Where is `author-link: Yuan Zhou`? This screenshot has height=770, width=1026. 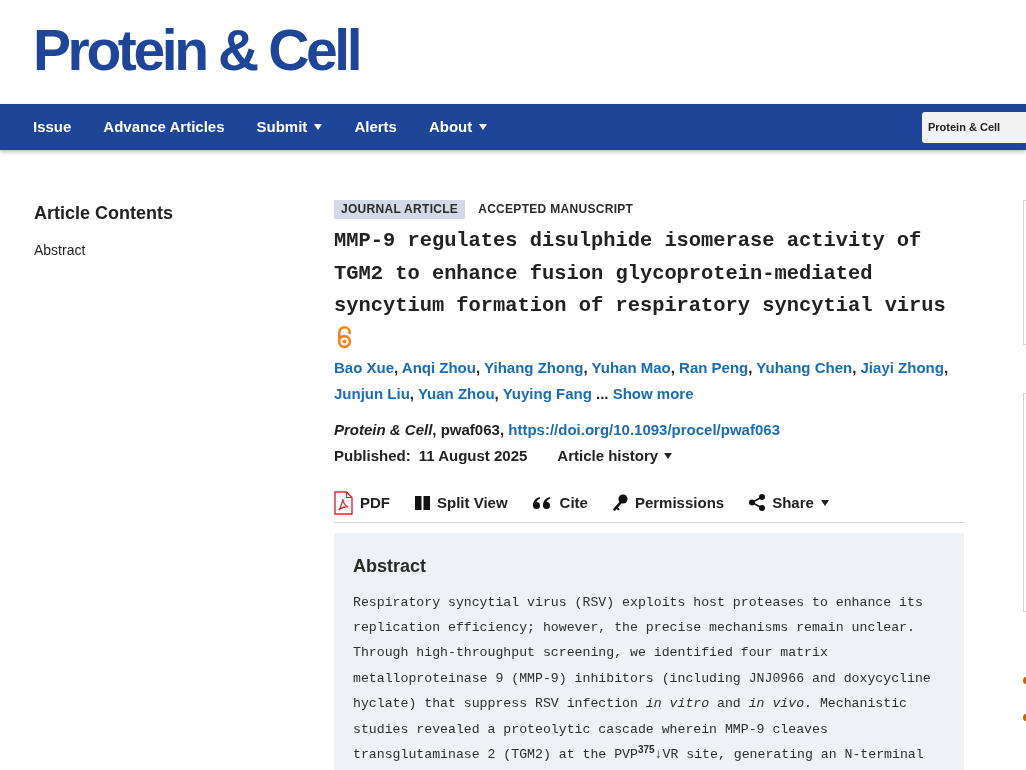 author-link: Yuan Zhou is located at coordinates (456, 393).